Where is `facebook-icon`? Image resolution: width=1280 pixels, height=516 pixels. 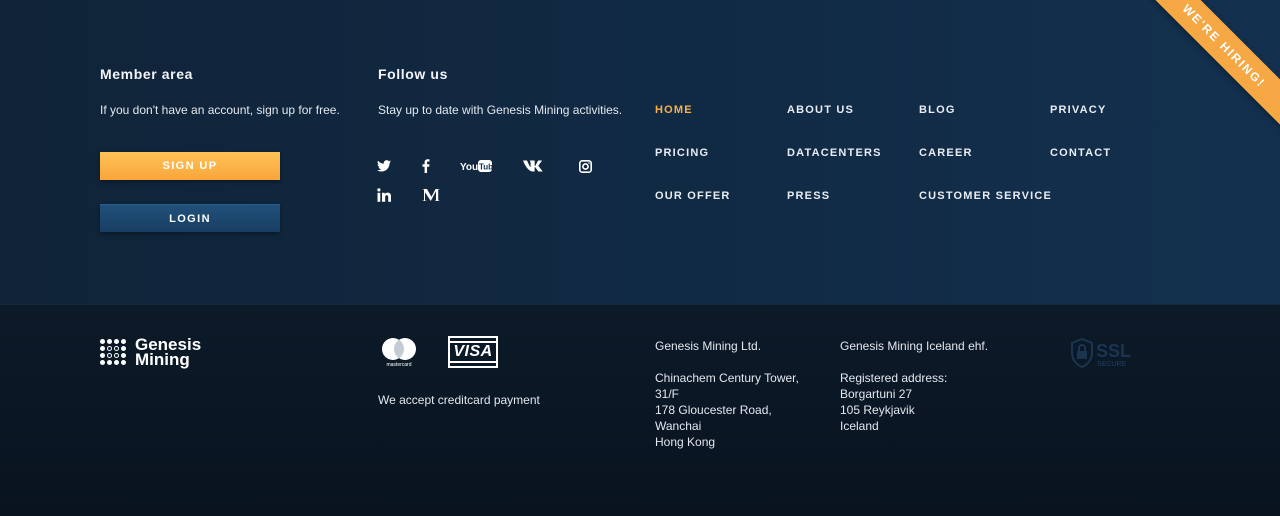 facebook-icon is located at coordinates (426, 166).